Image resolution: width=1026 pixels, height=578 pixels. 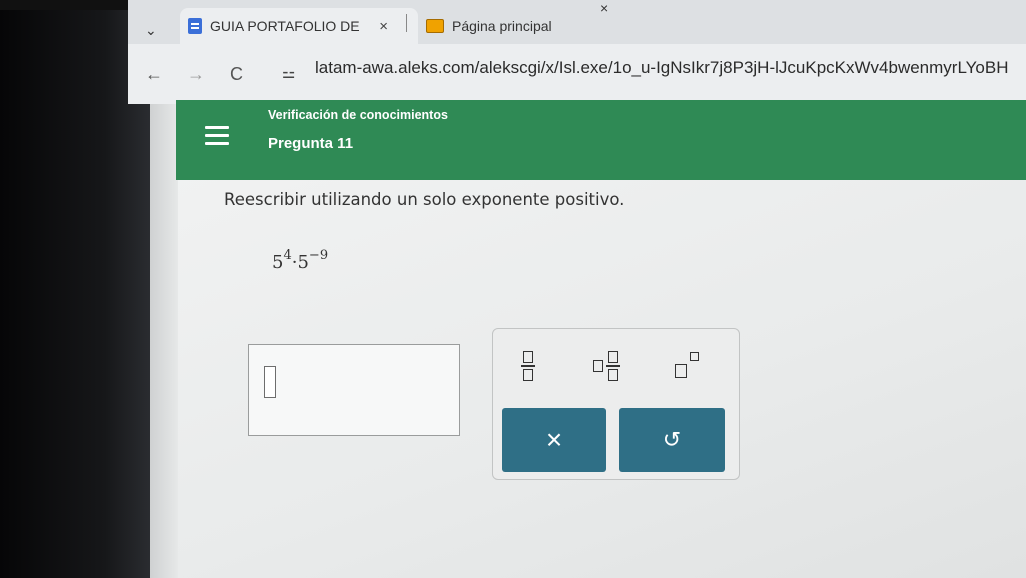 What do you see at coordinates (435, 26) in the screenshot?
I see `image-icon` at bounding box center [435, 26].